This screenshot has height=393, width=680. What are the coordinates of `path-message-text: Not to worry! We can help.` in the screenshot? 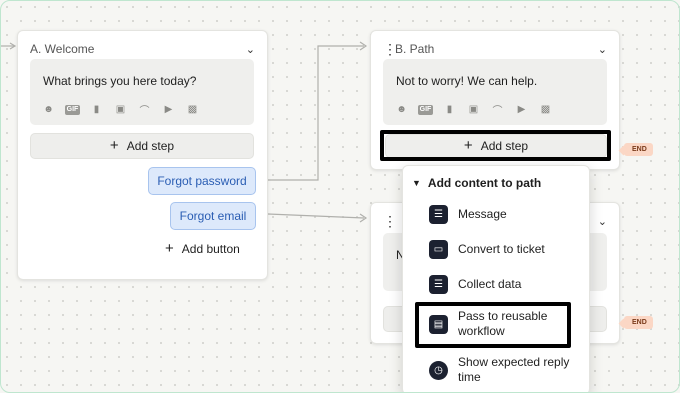 It's located at (466, 81).